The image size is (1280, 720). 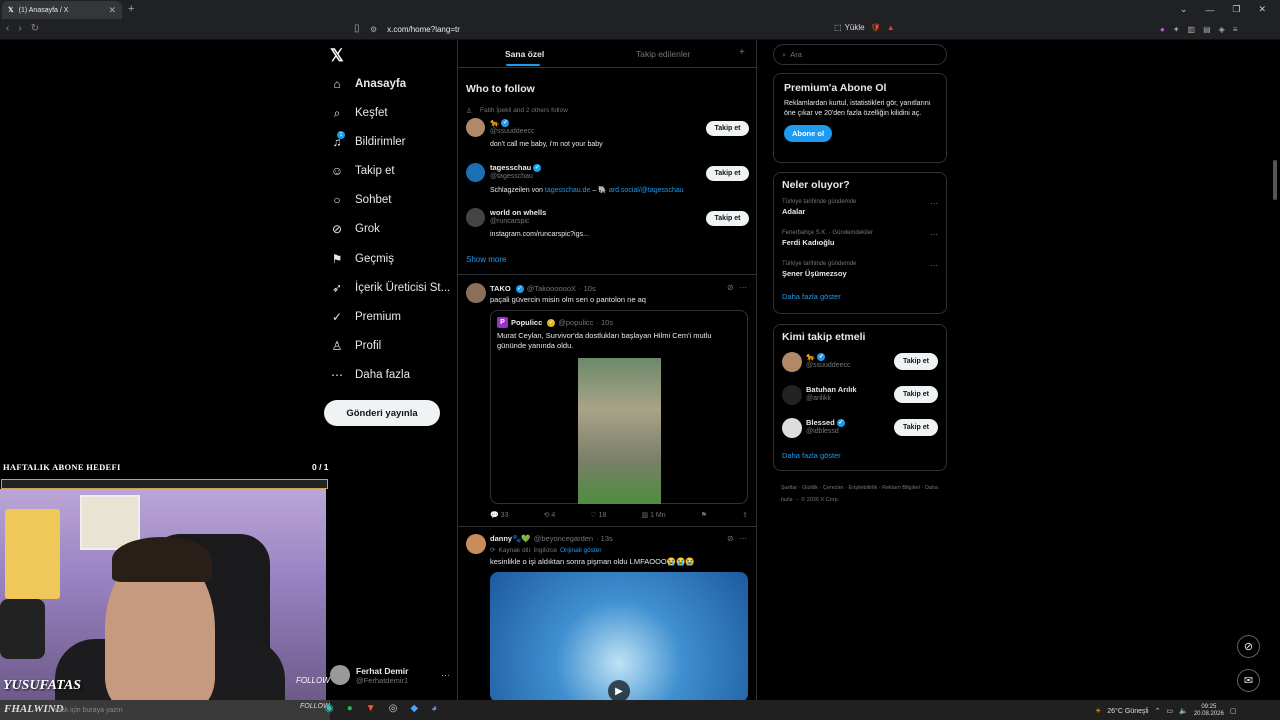 What do you see at coordinates (860, 214) in the screenshot?
I see `trend-item: Türkiye tarihinde gündemde Adalar ⋯` at bounding box center [860, 214].